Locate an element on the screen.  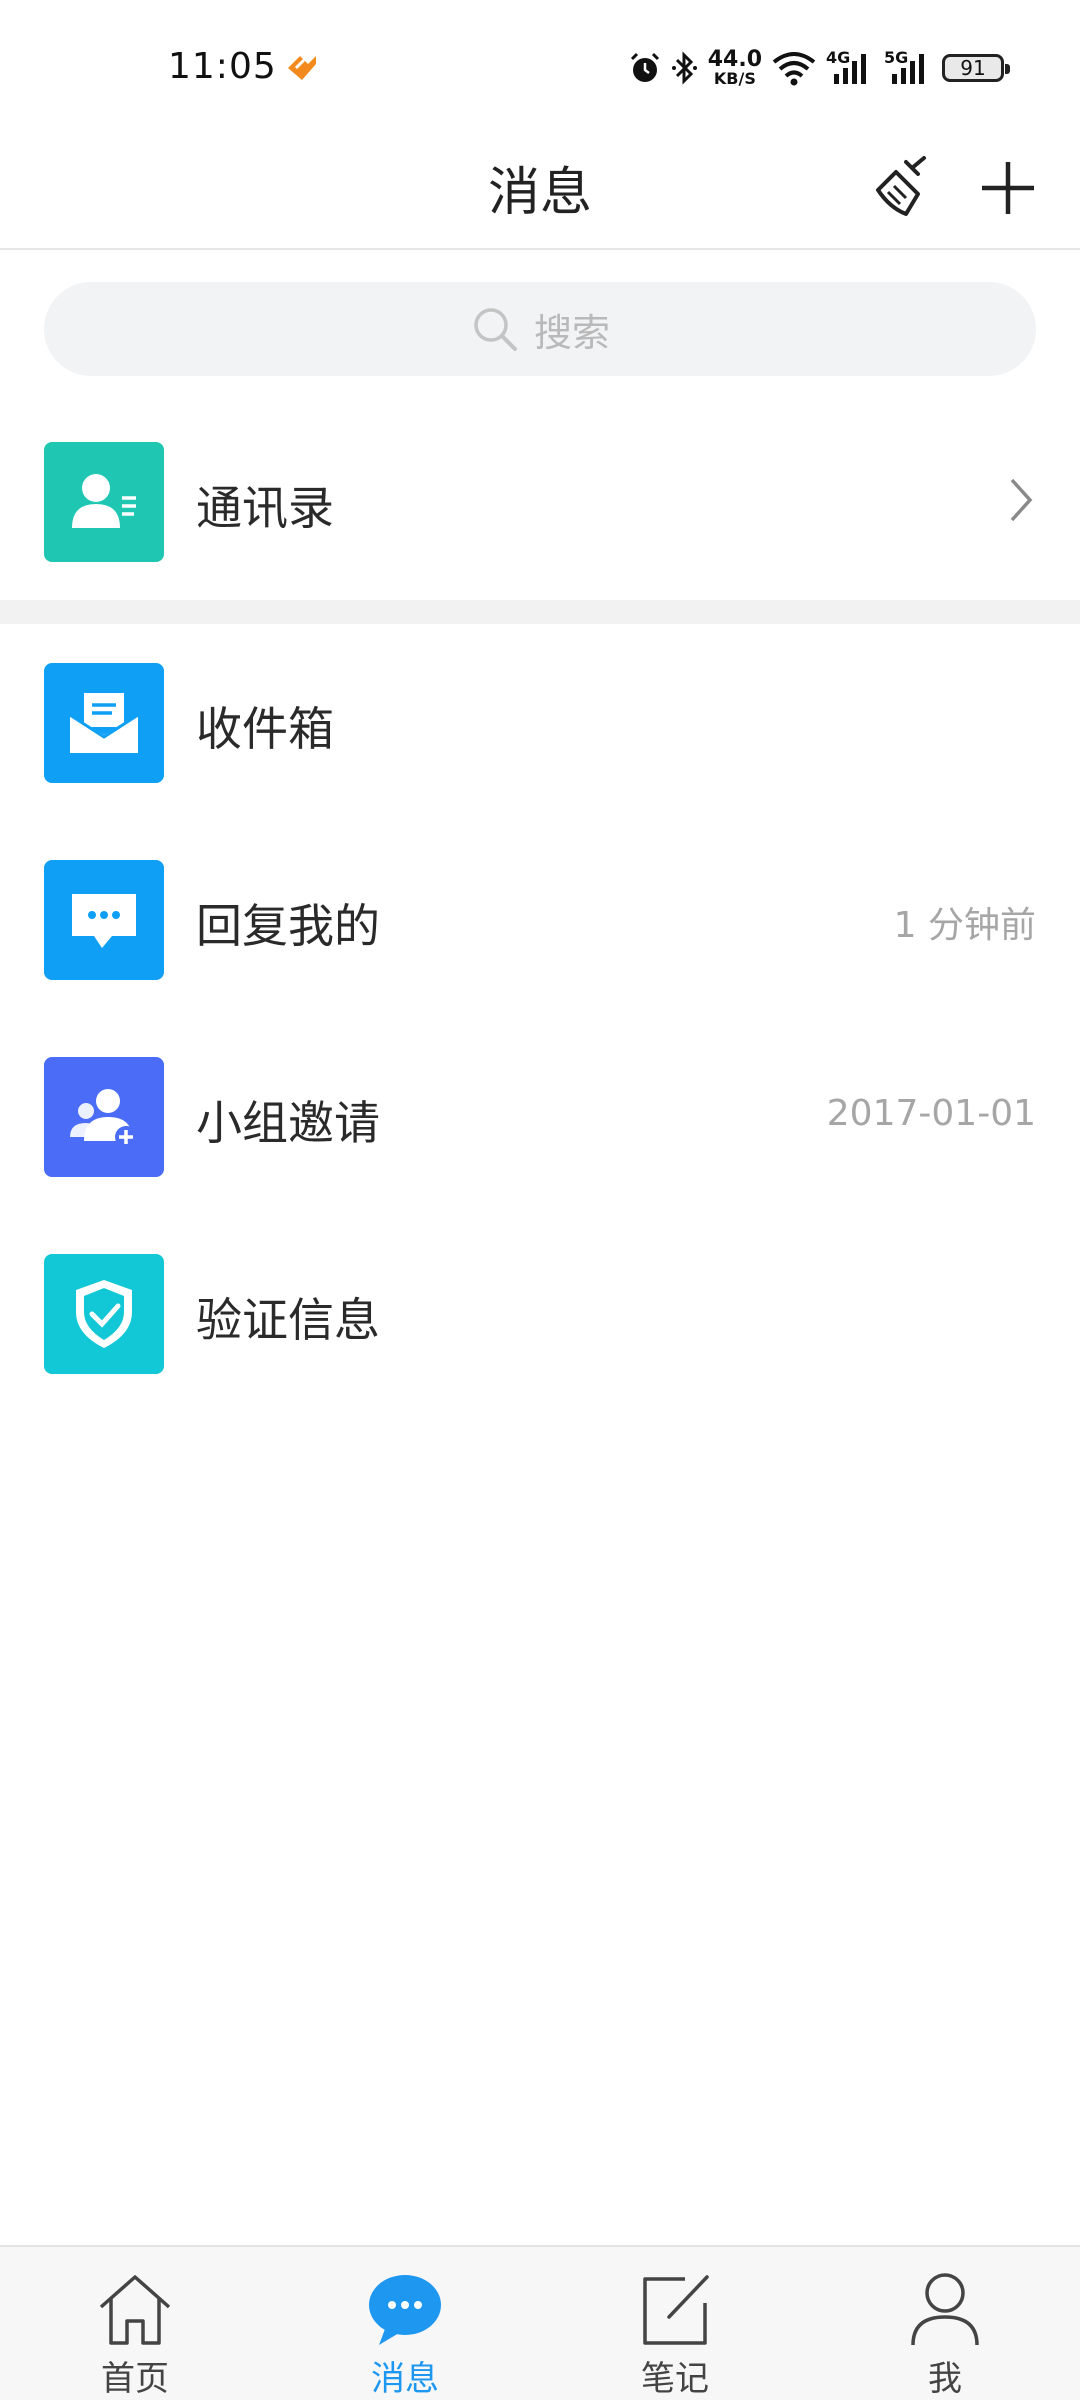
signal-sim2: 5G is located at coordinates (908, 67).